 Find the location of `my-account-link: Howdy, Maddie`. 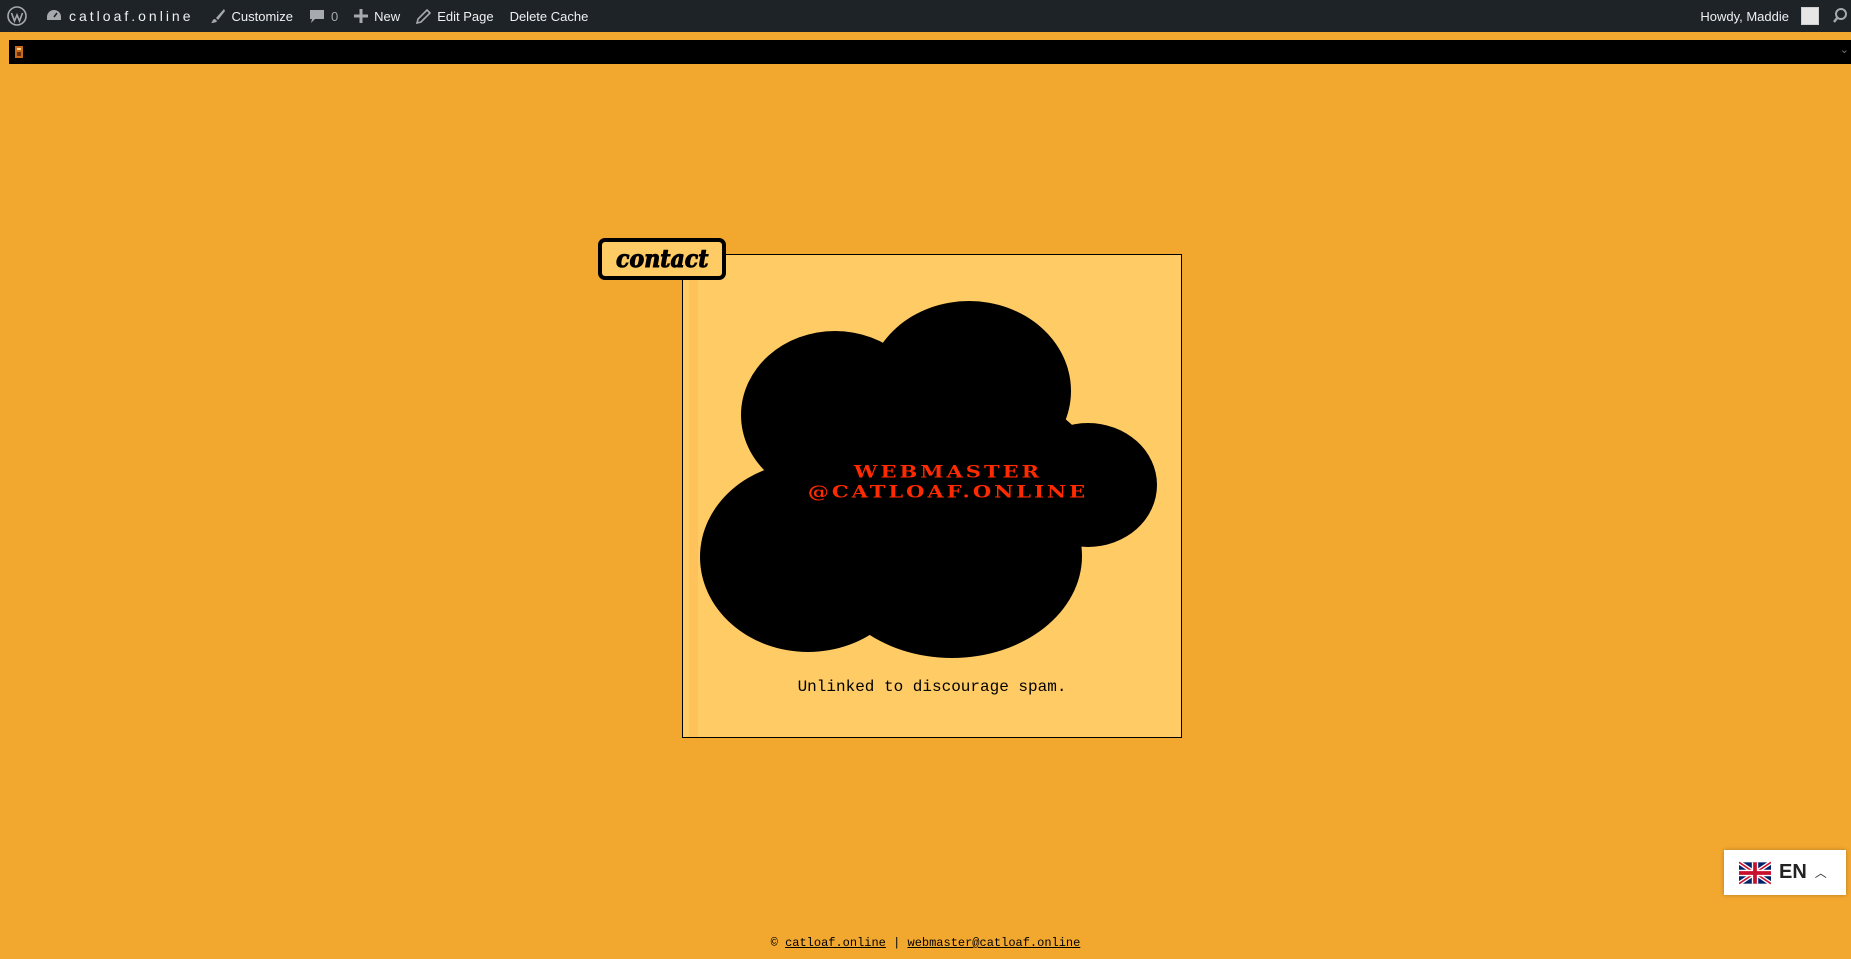

my-account-link: Howdy, Maddie is located at coordinates (1759, 16).